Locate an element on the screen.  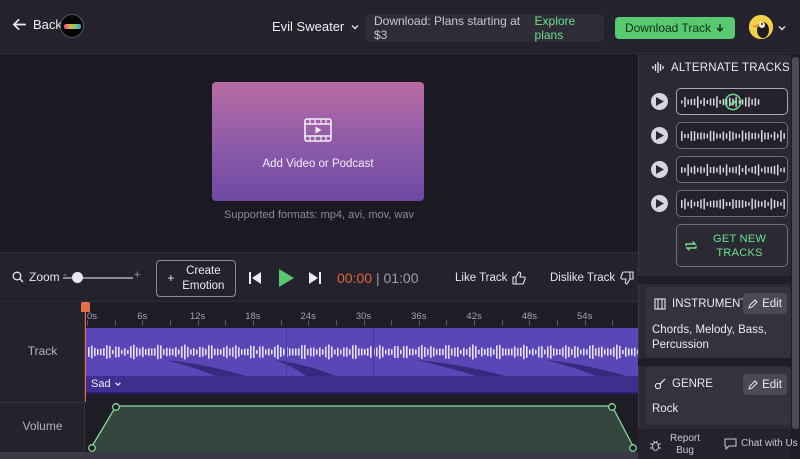
dislike-track-button: Dislike Track is located at coordinates (592, 278).